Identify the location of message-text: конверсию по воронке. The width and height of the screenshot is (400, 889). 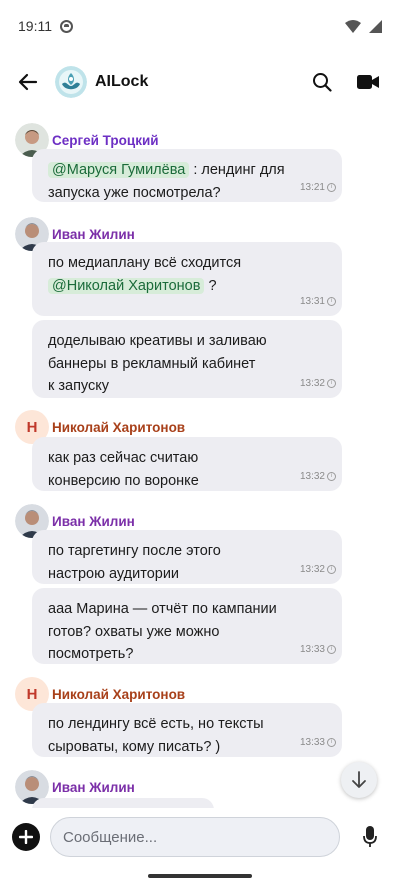
(123, 480).